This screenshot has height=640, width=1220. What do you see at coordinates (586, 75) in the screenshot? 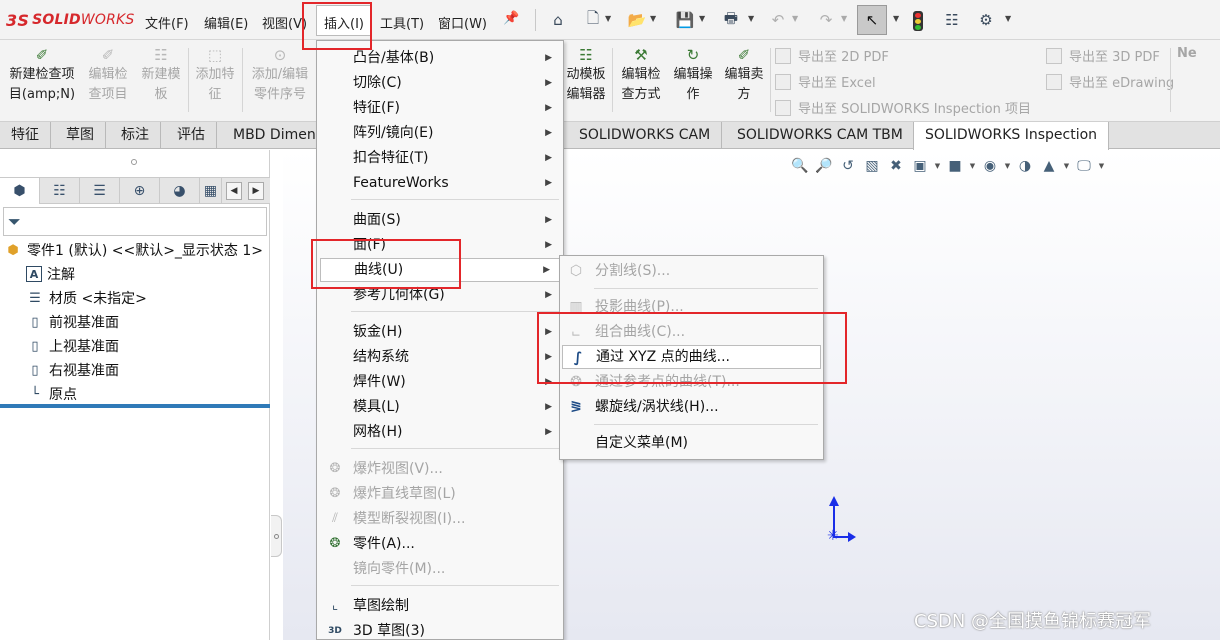
I see `template-editor-button: ☷ 动模板 编辑器` at bounding box center [586, 75].